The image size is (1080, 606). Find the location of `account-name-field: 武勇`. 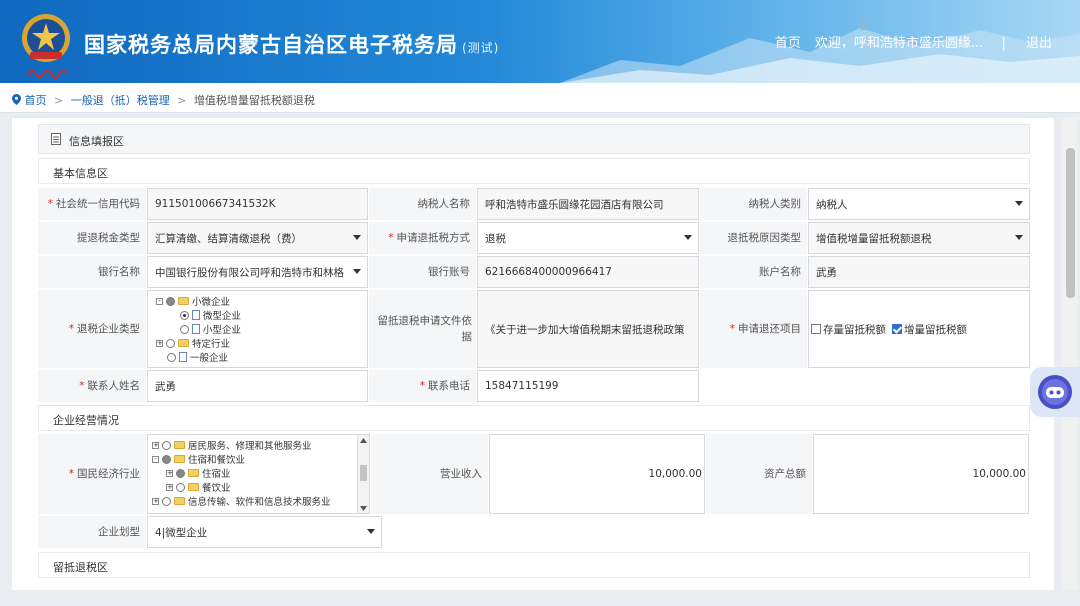

account-name-field: 武勇 is located at coordinates (919, 272).